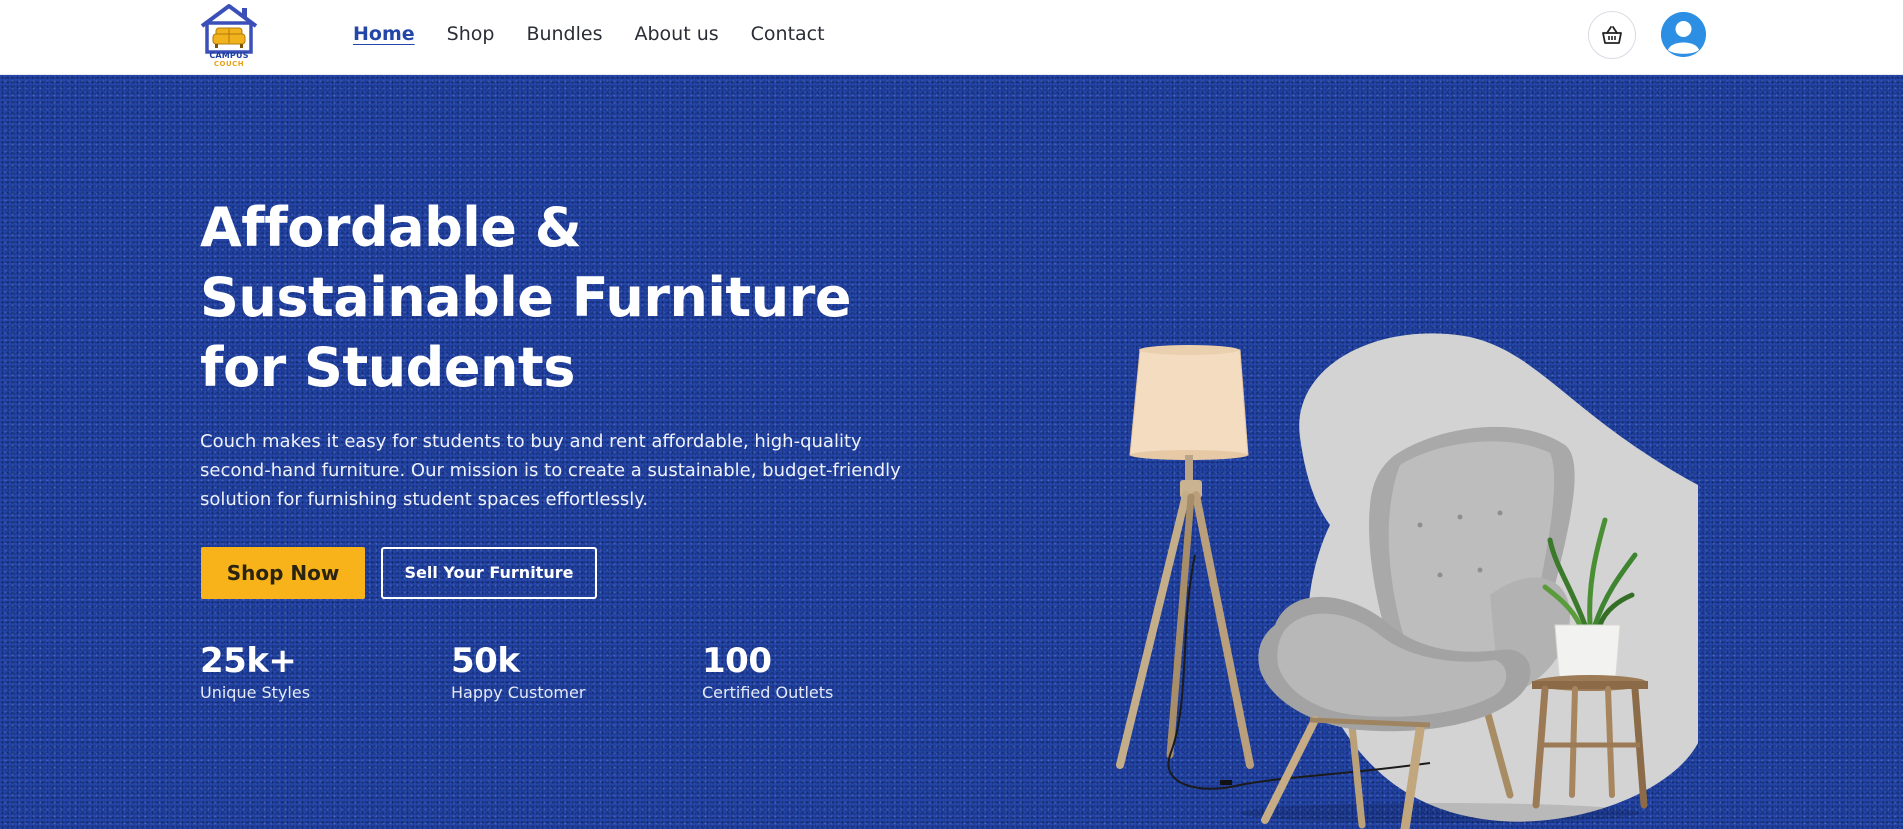 This screenshot has height=829, width=1903. What do you see at coordinates (229, 29) in the screenshot?
I see `house-couch-logo-icon` at bounding box center [229, 29].